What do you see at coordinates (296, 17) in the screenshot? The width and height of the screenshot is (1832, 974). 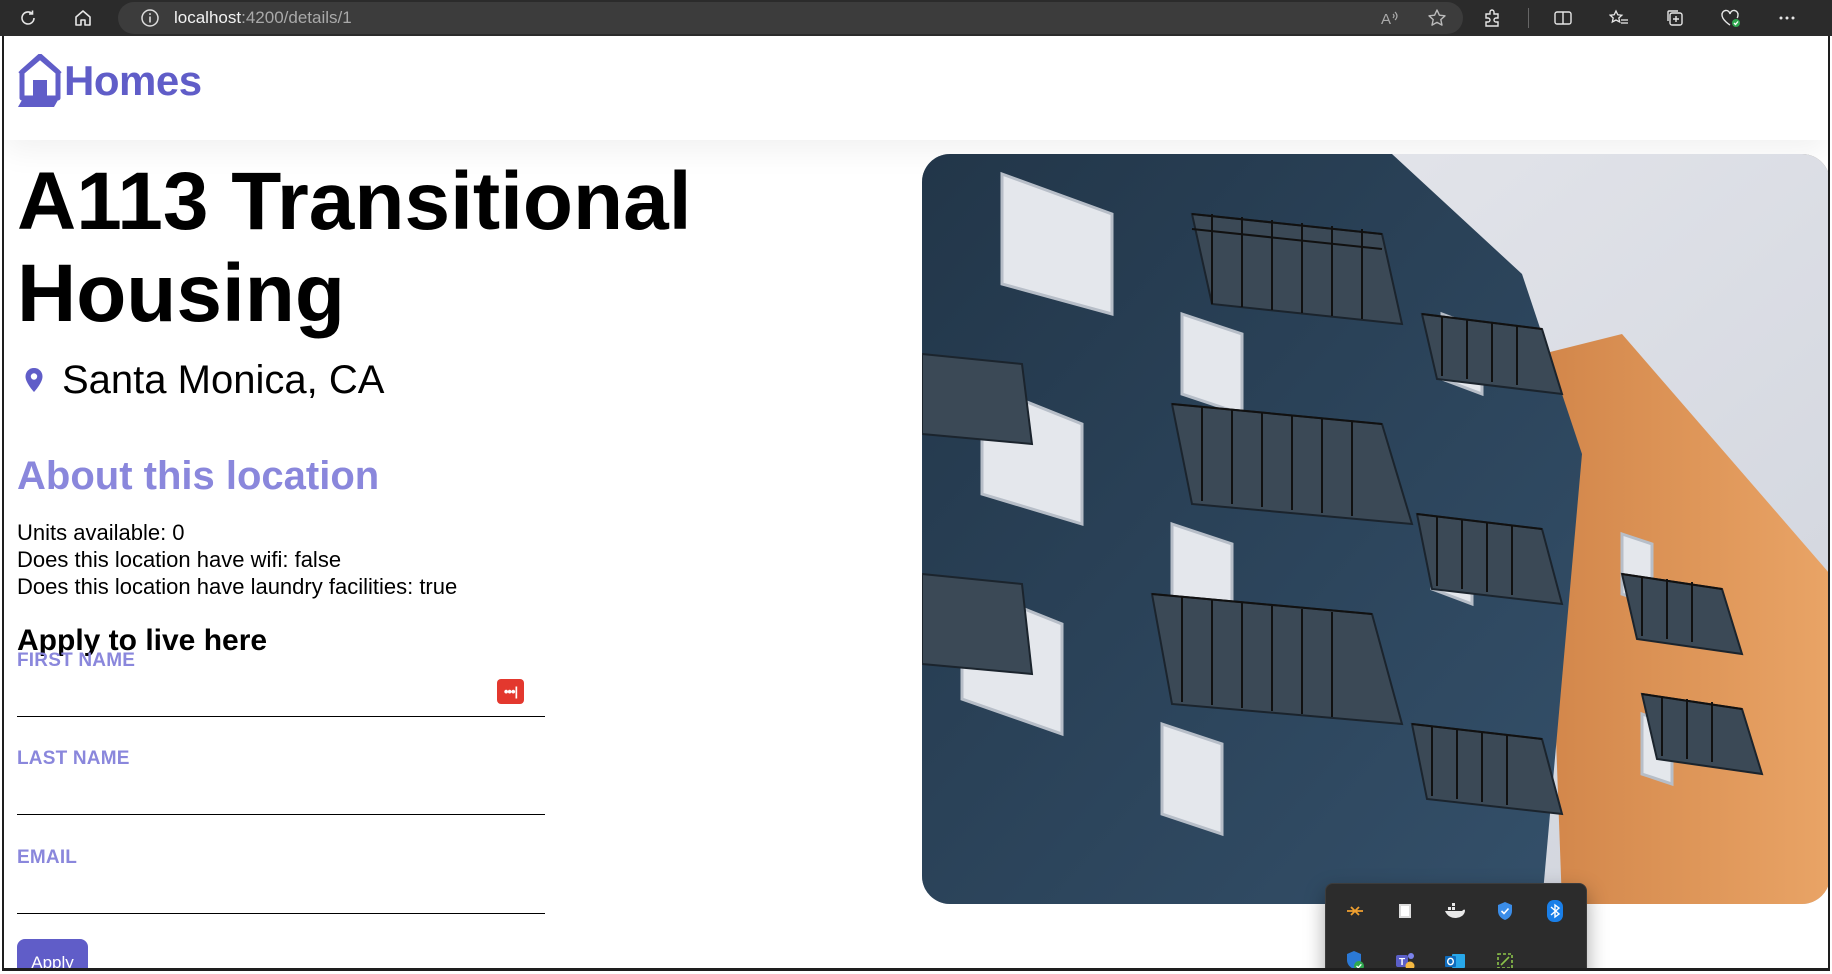 I see `url-path: :4200/details/1` at bounding box center [296, 17].